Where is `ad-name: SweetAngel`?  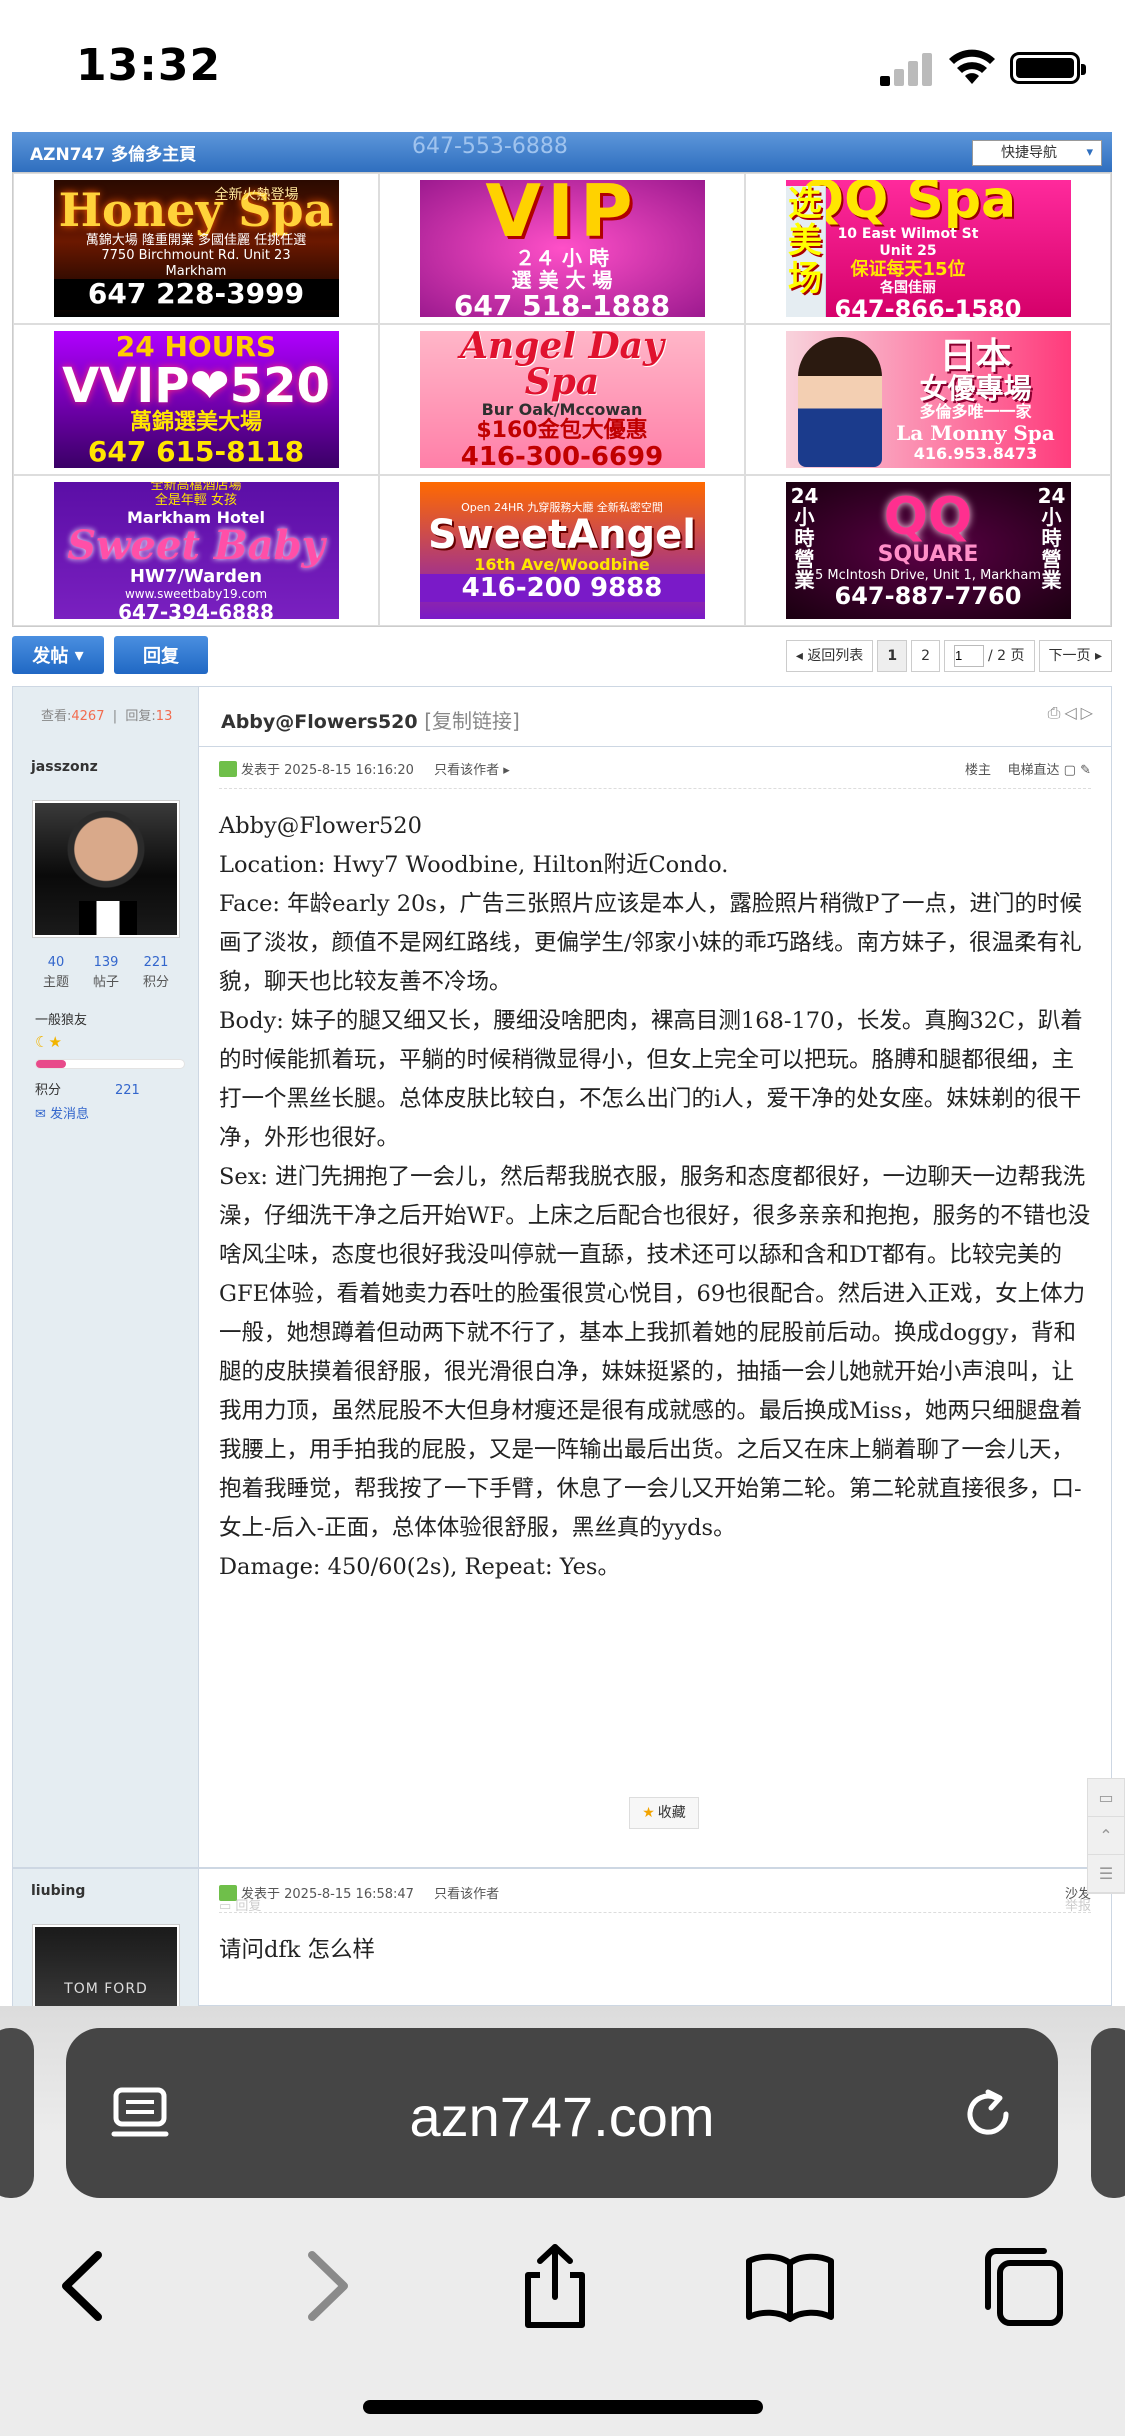 ad-name: SweetAngel is located at coordinates (562, 534).